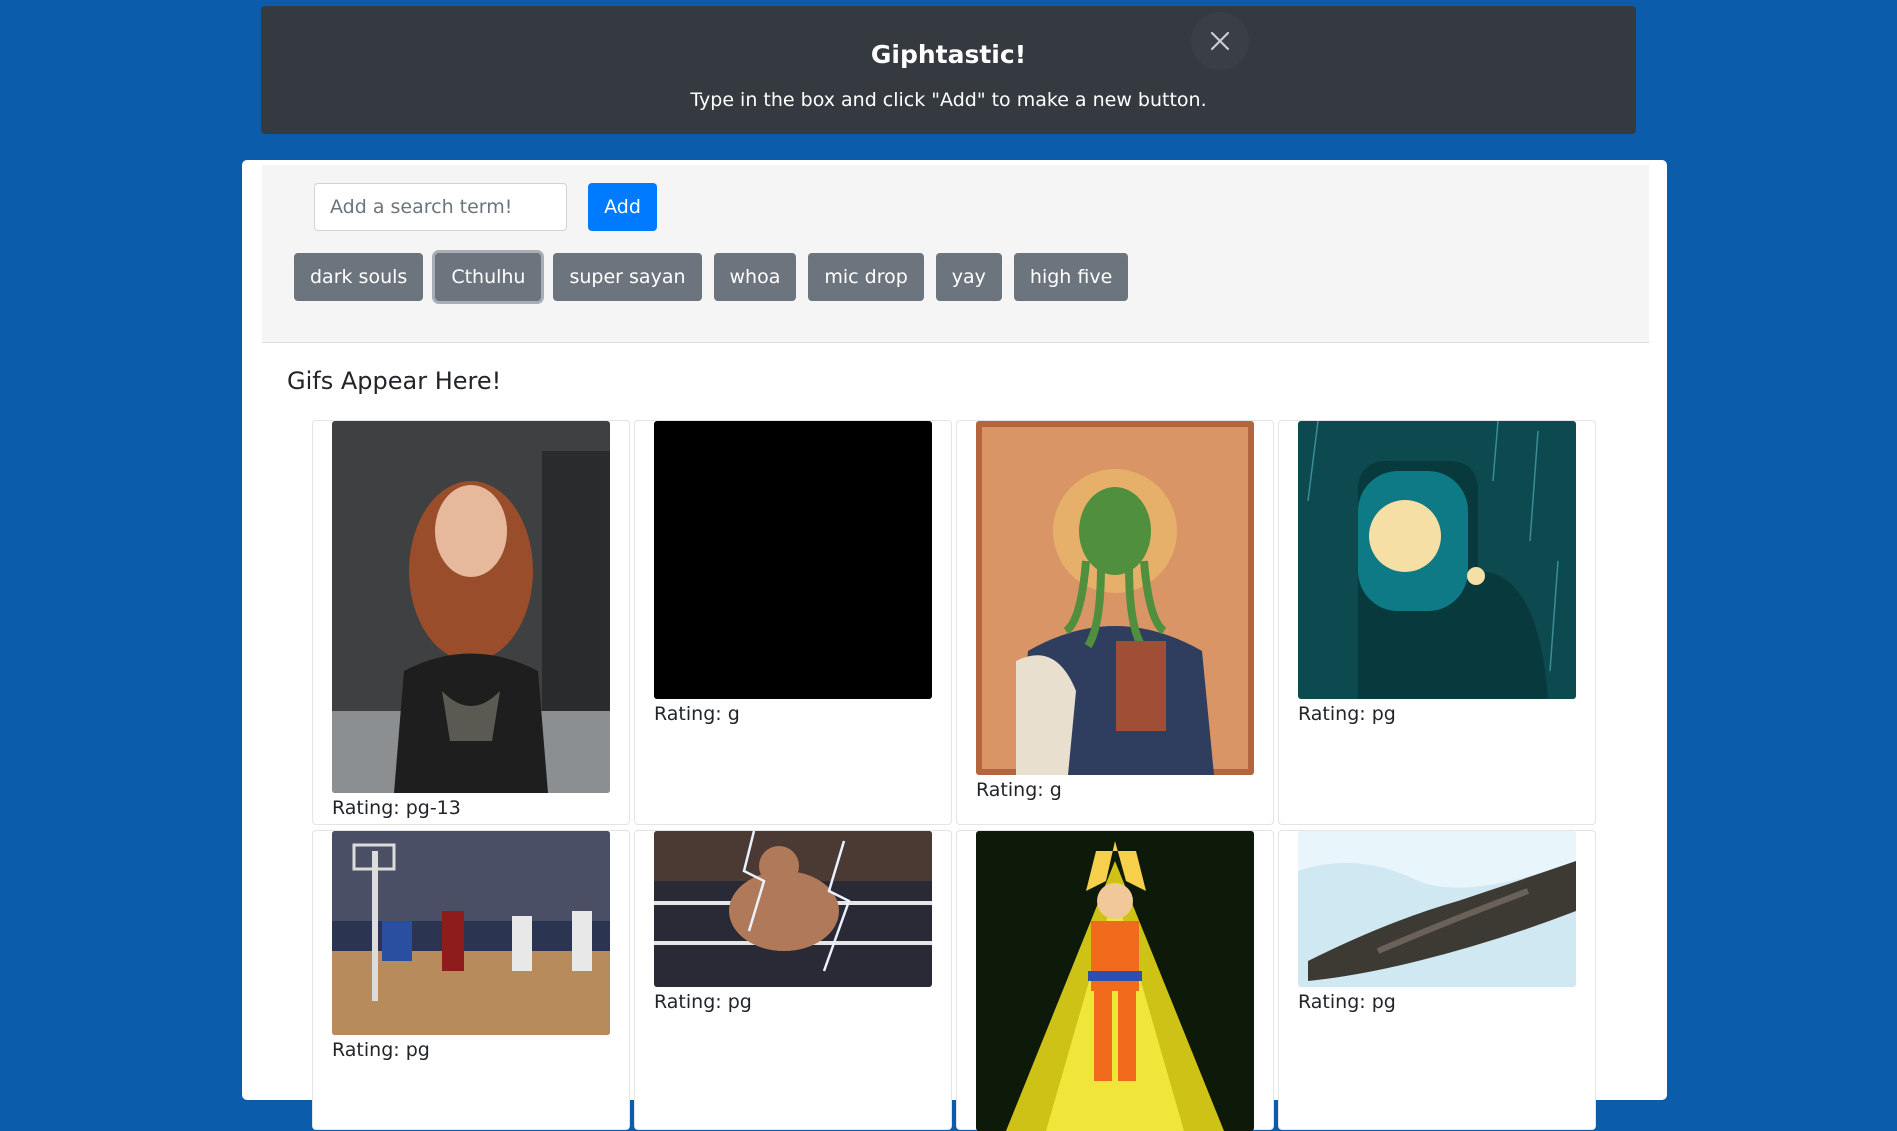  Describe the element at coordinates (622, 207) in the screenshot. I see `add-button: Add` at that location.